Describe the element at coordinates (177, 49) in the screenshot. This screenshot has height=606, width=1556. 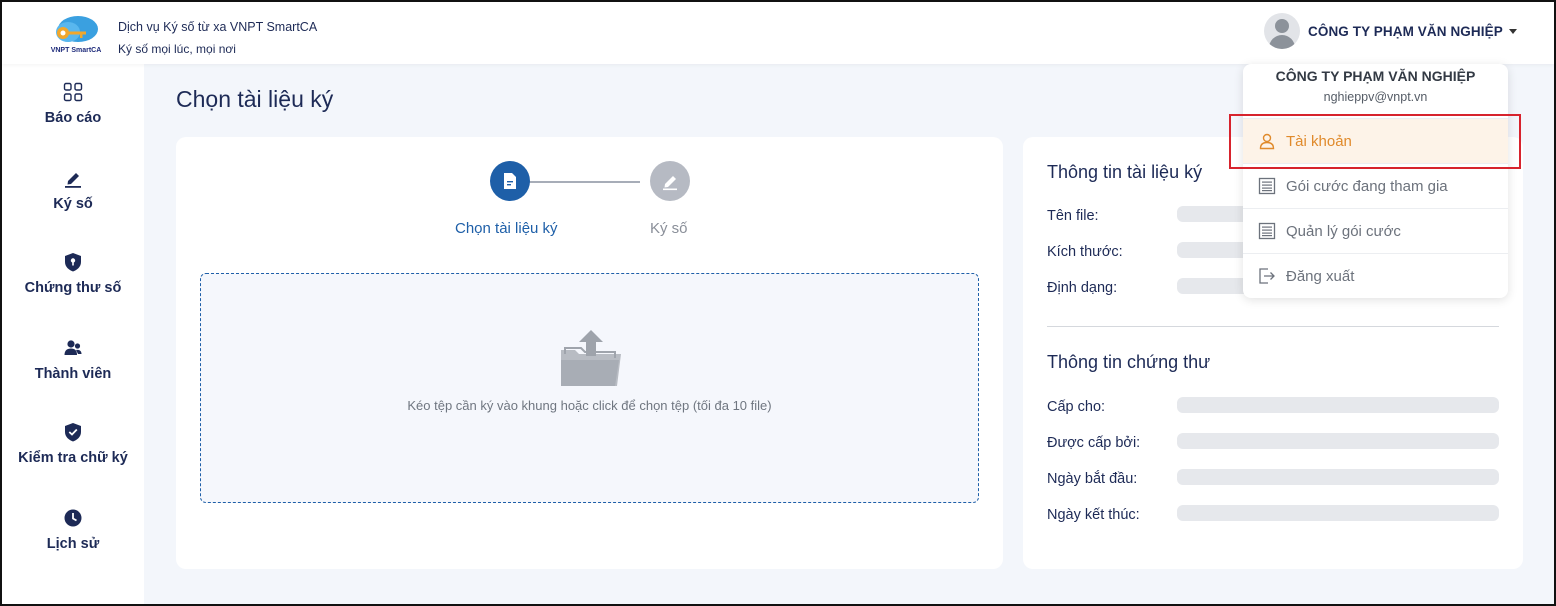
I see `brand-subtitle: Ký số mọi lúc, mọi nơi` at that location.